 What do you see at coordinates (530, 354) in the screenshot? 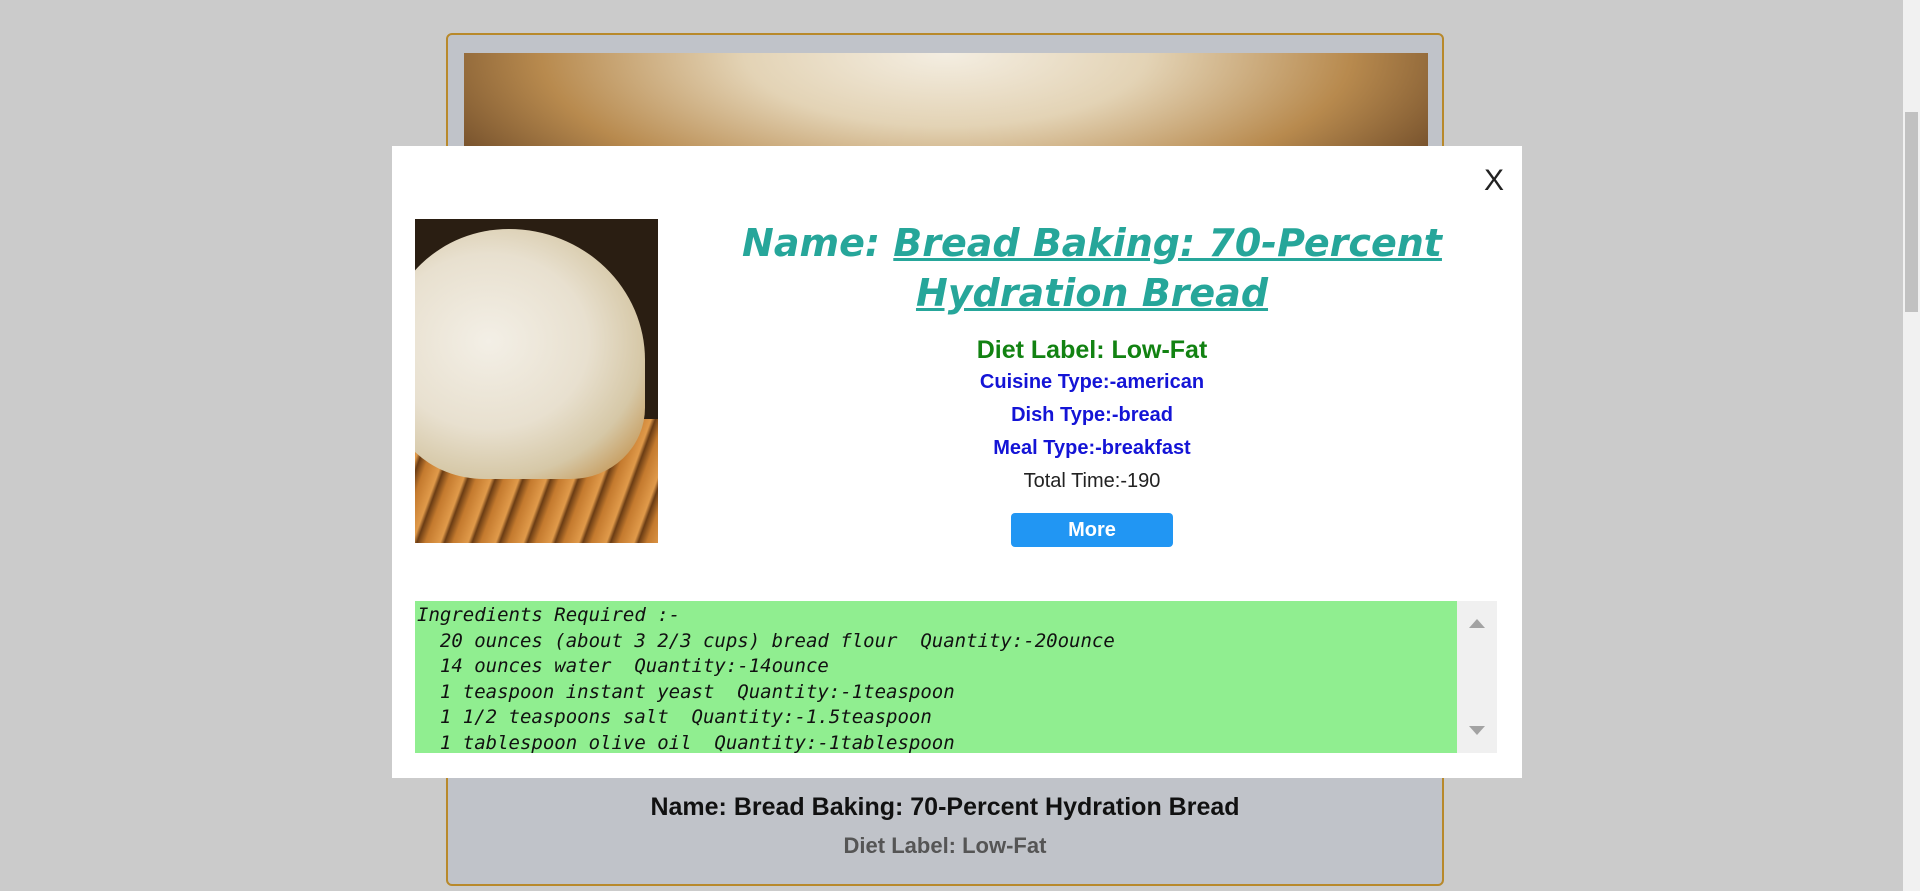
I see `bread-loaf` at bounding box center [530, 354].